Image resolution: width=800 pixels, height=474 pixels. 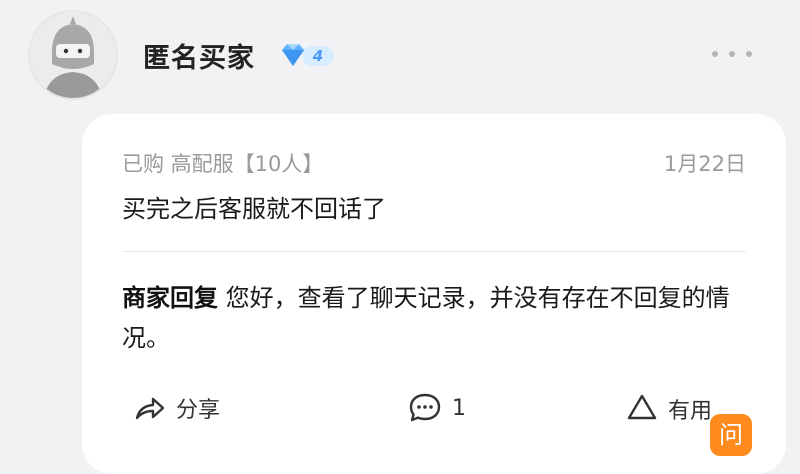 What do you see at coordinates (150, 408) in the screenshot?
I see `share-icon` at bounding box center [150, 408].